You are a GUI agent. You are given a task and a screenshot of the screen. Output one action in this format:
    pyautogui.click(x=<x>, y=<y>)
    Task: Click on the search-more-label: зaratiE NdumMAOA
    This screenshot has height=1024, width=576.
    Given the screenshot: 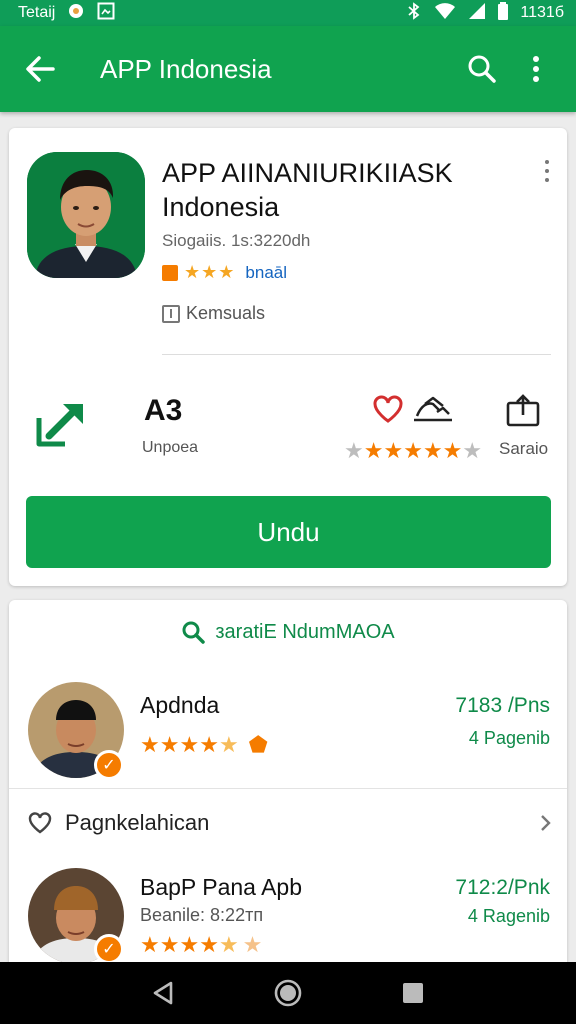 What is the action you would take?
    pyautogui.click(x=305, y=631)
    